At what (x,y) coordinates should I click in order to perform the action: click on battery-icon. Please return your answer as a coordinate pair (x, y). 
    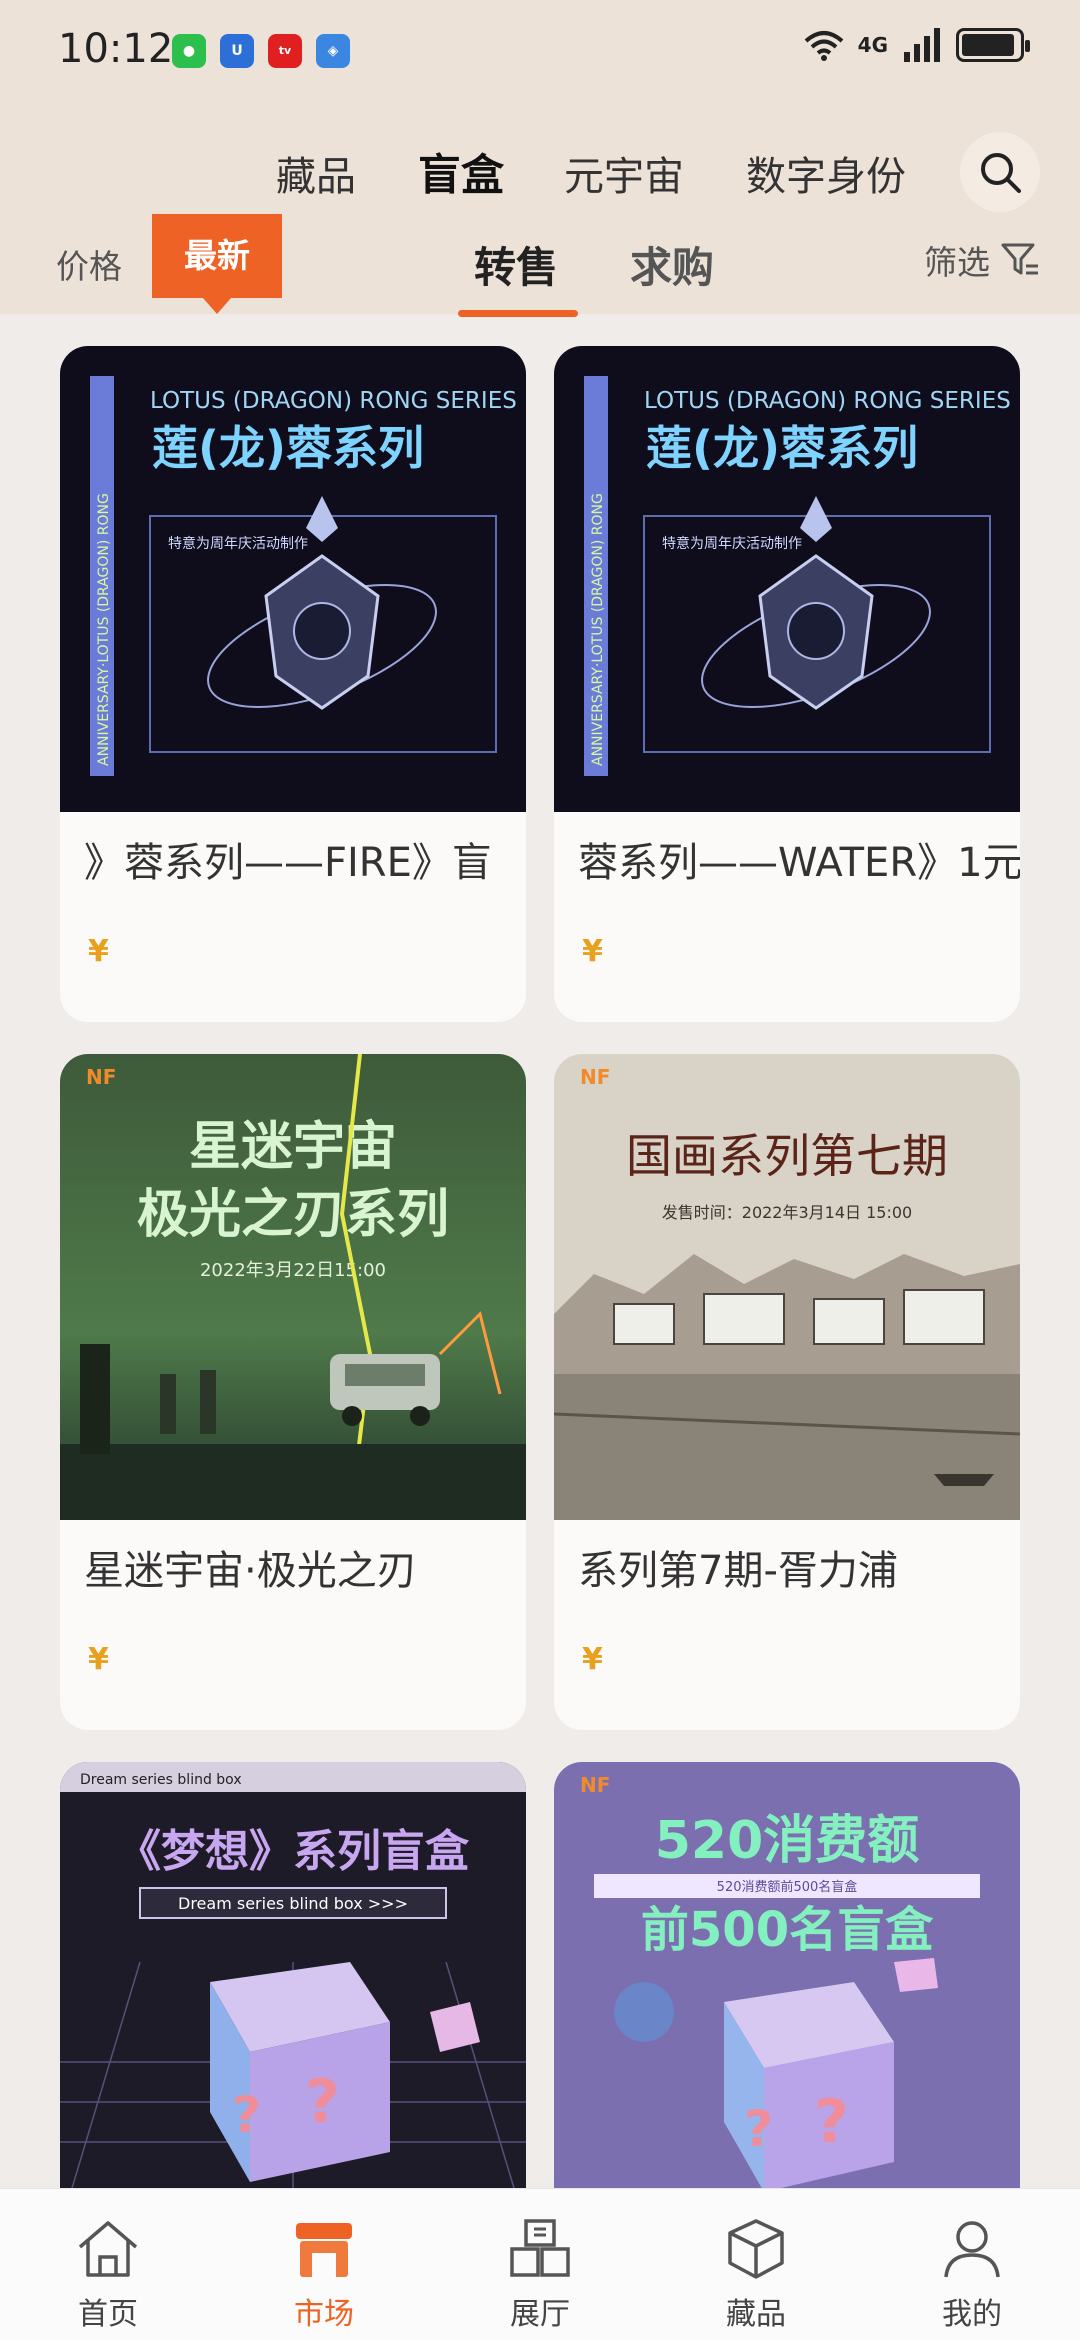
    Looking at the image, I should click on (993, 45).